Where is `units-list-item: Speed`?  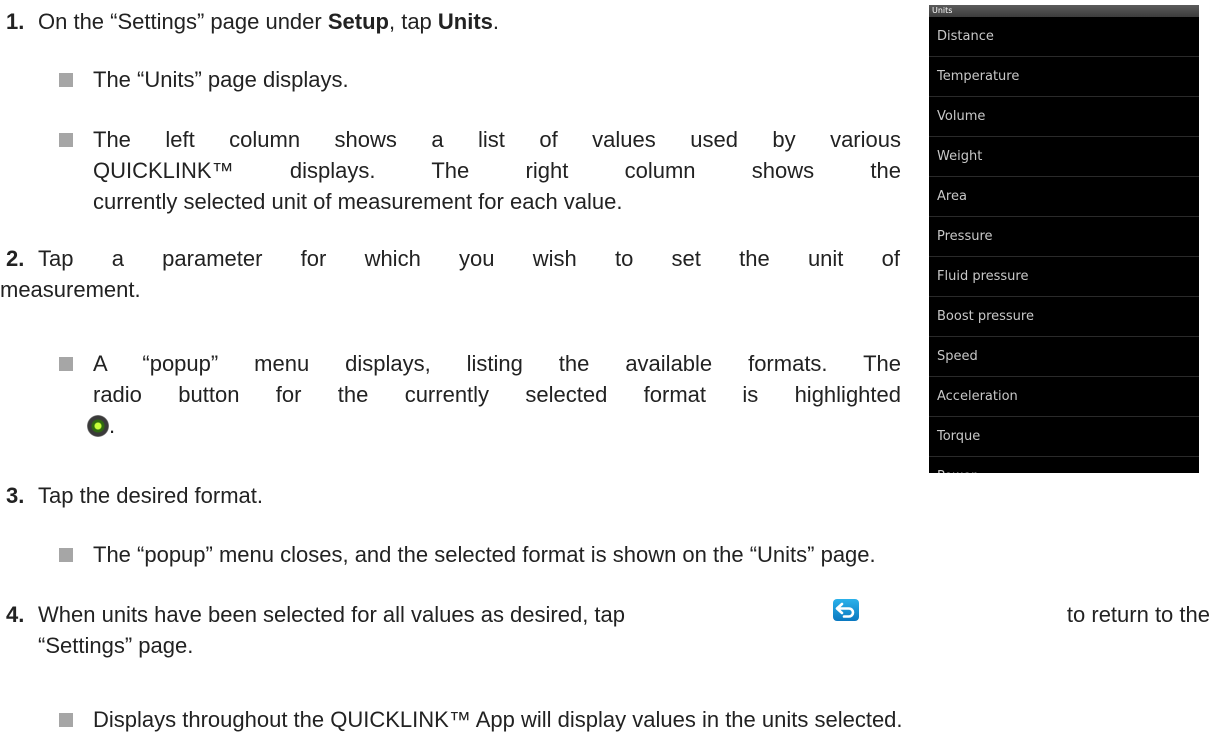
units-list-item: Speed is located at coordinates (1064, 357).